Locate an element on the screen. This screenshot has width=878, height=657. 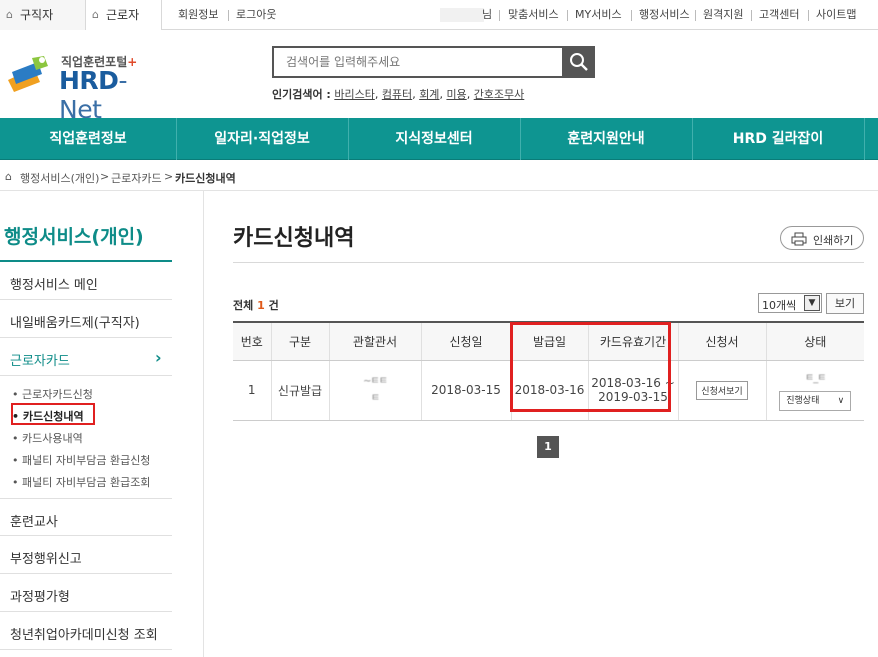
sidebar-item-admin-main: 행정서비스 메인 is located at coordinates (86, 281).